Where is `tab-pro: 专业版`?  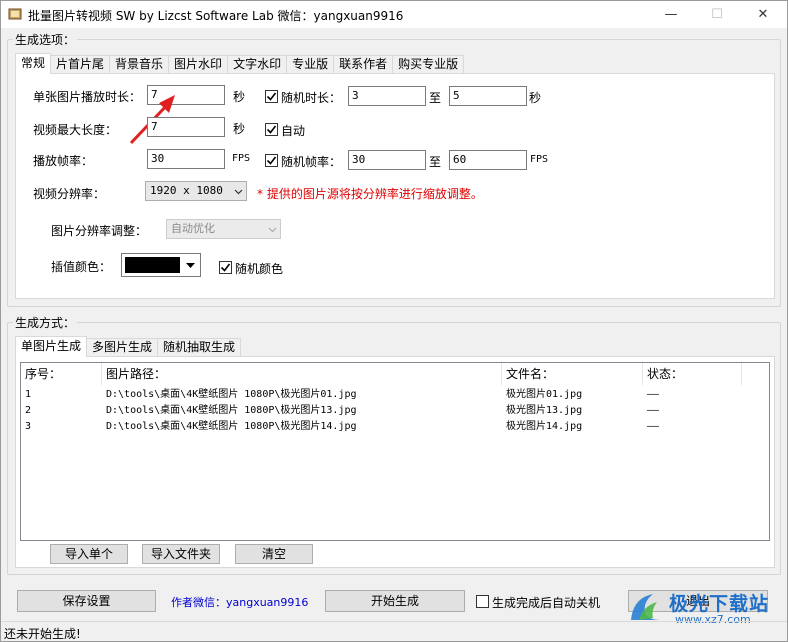
tab-pro: 专业版 is located at coordinates (310, 64).